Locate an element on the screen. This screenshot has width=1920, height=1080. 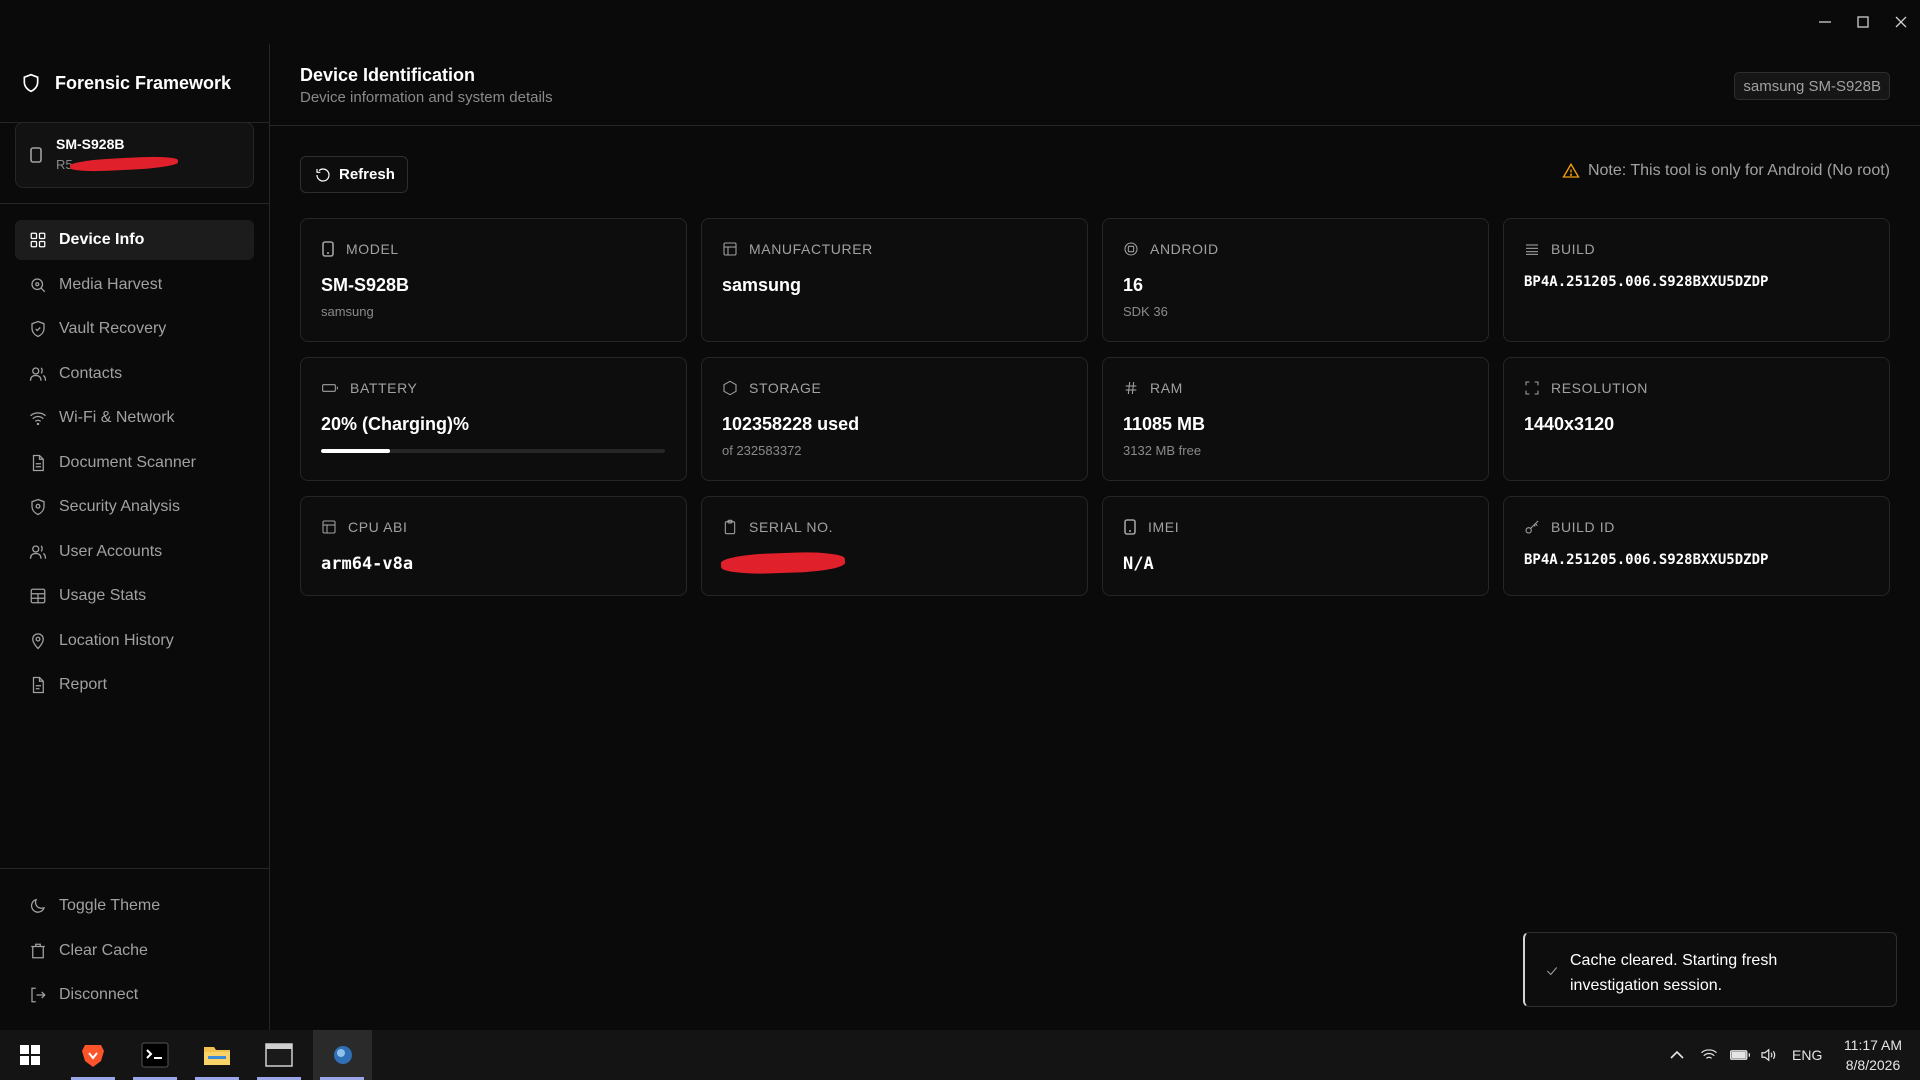
tray-battery is located at coordinates (1740, 1055).